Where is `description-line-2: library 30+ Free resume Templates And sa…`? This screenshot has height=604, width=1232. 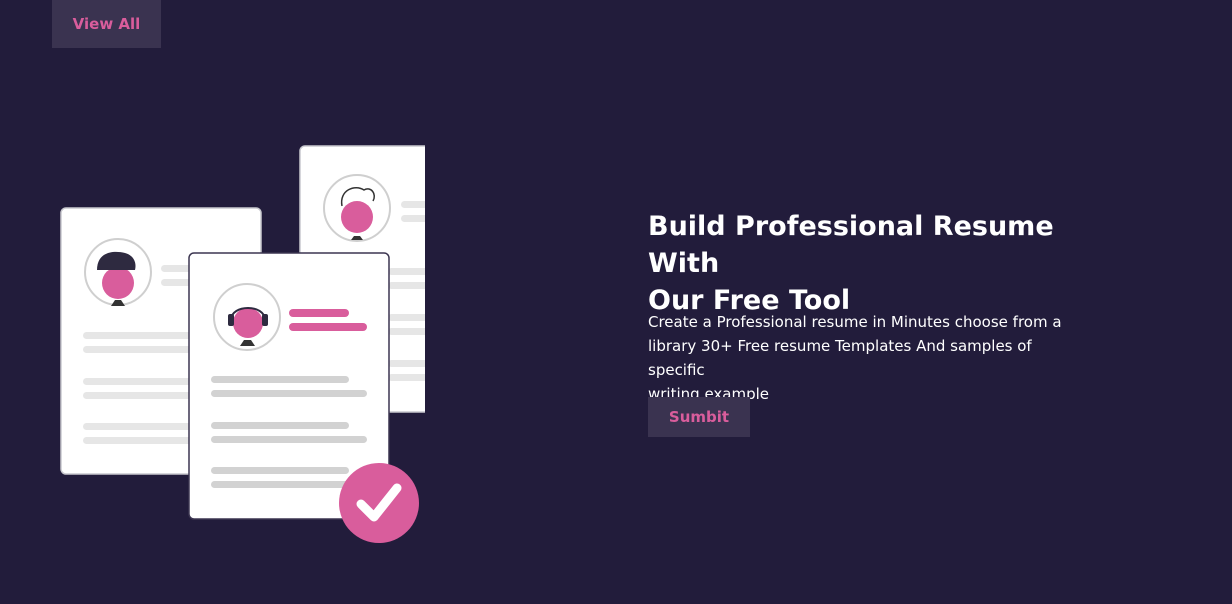
description-line-2: library 30+ Free resume Templates And sa… is located at coordinates (840, 358).